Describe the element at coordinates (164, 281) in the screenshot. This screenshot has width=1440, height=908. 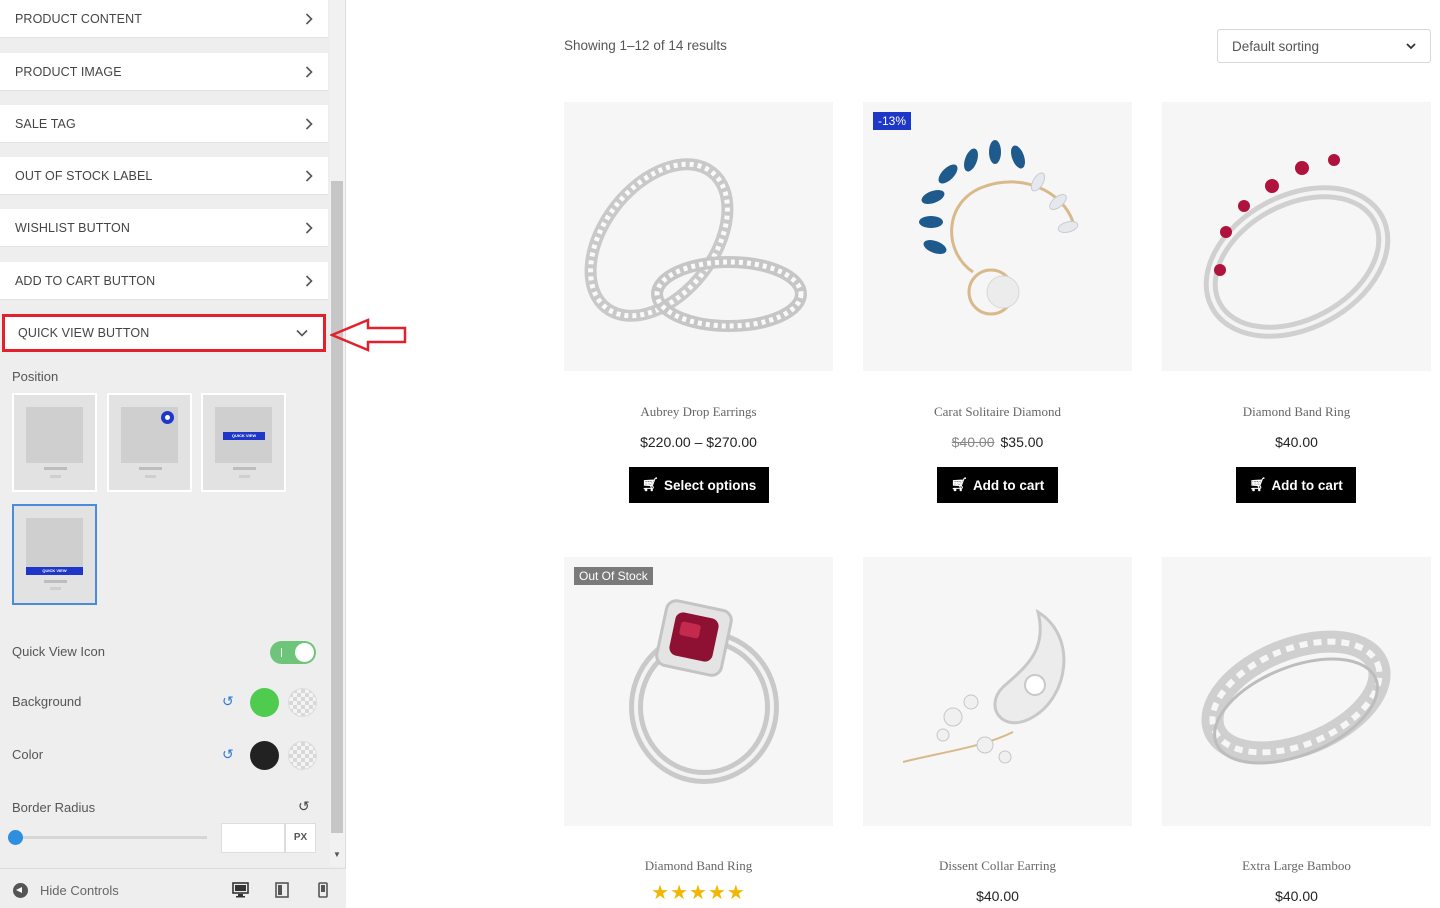
I see `section-add-to-cart-button: ADD TO CART BUTTON` at that location.